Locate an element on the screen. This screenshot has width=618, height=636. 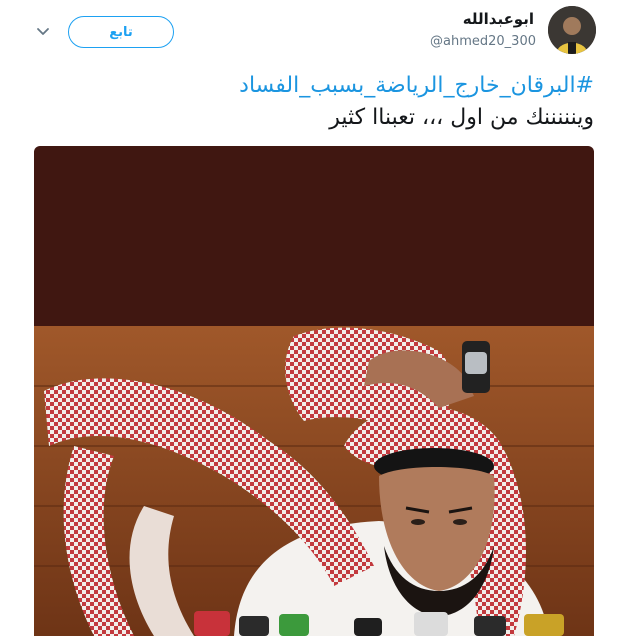
chevron-down-icon is located at coordinates (43, 31).